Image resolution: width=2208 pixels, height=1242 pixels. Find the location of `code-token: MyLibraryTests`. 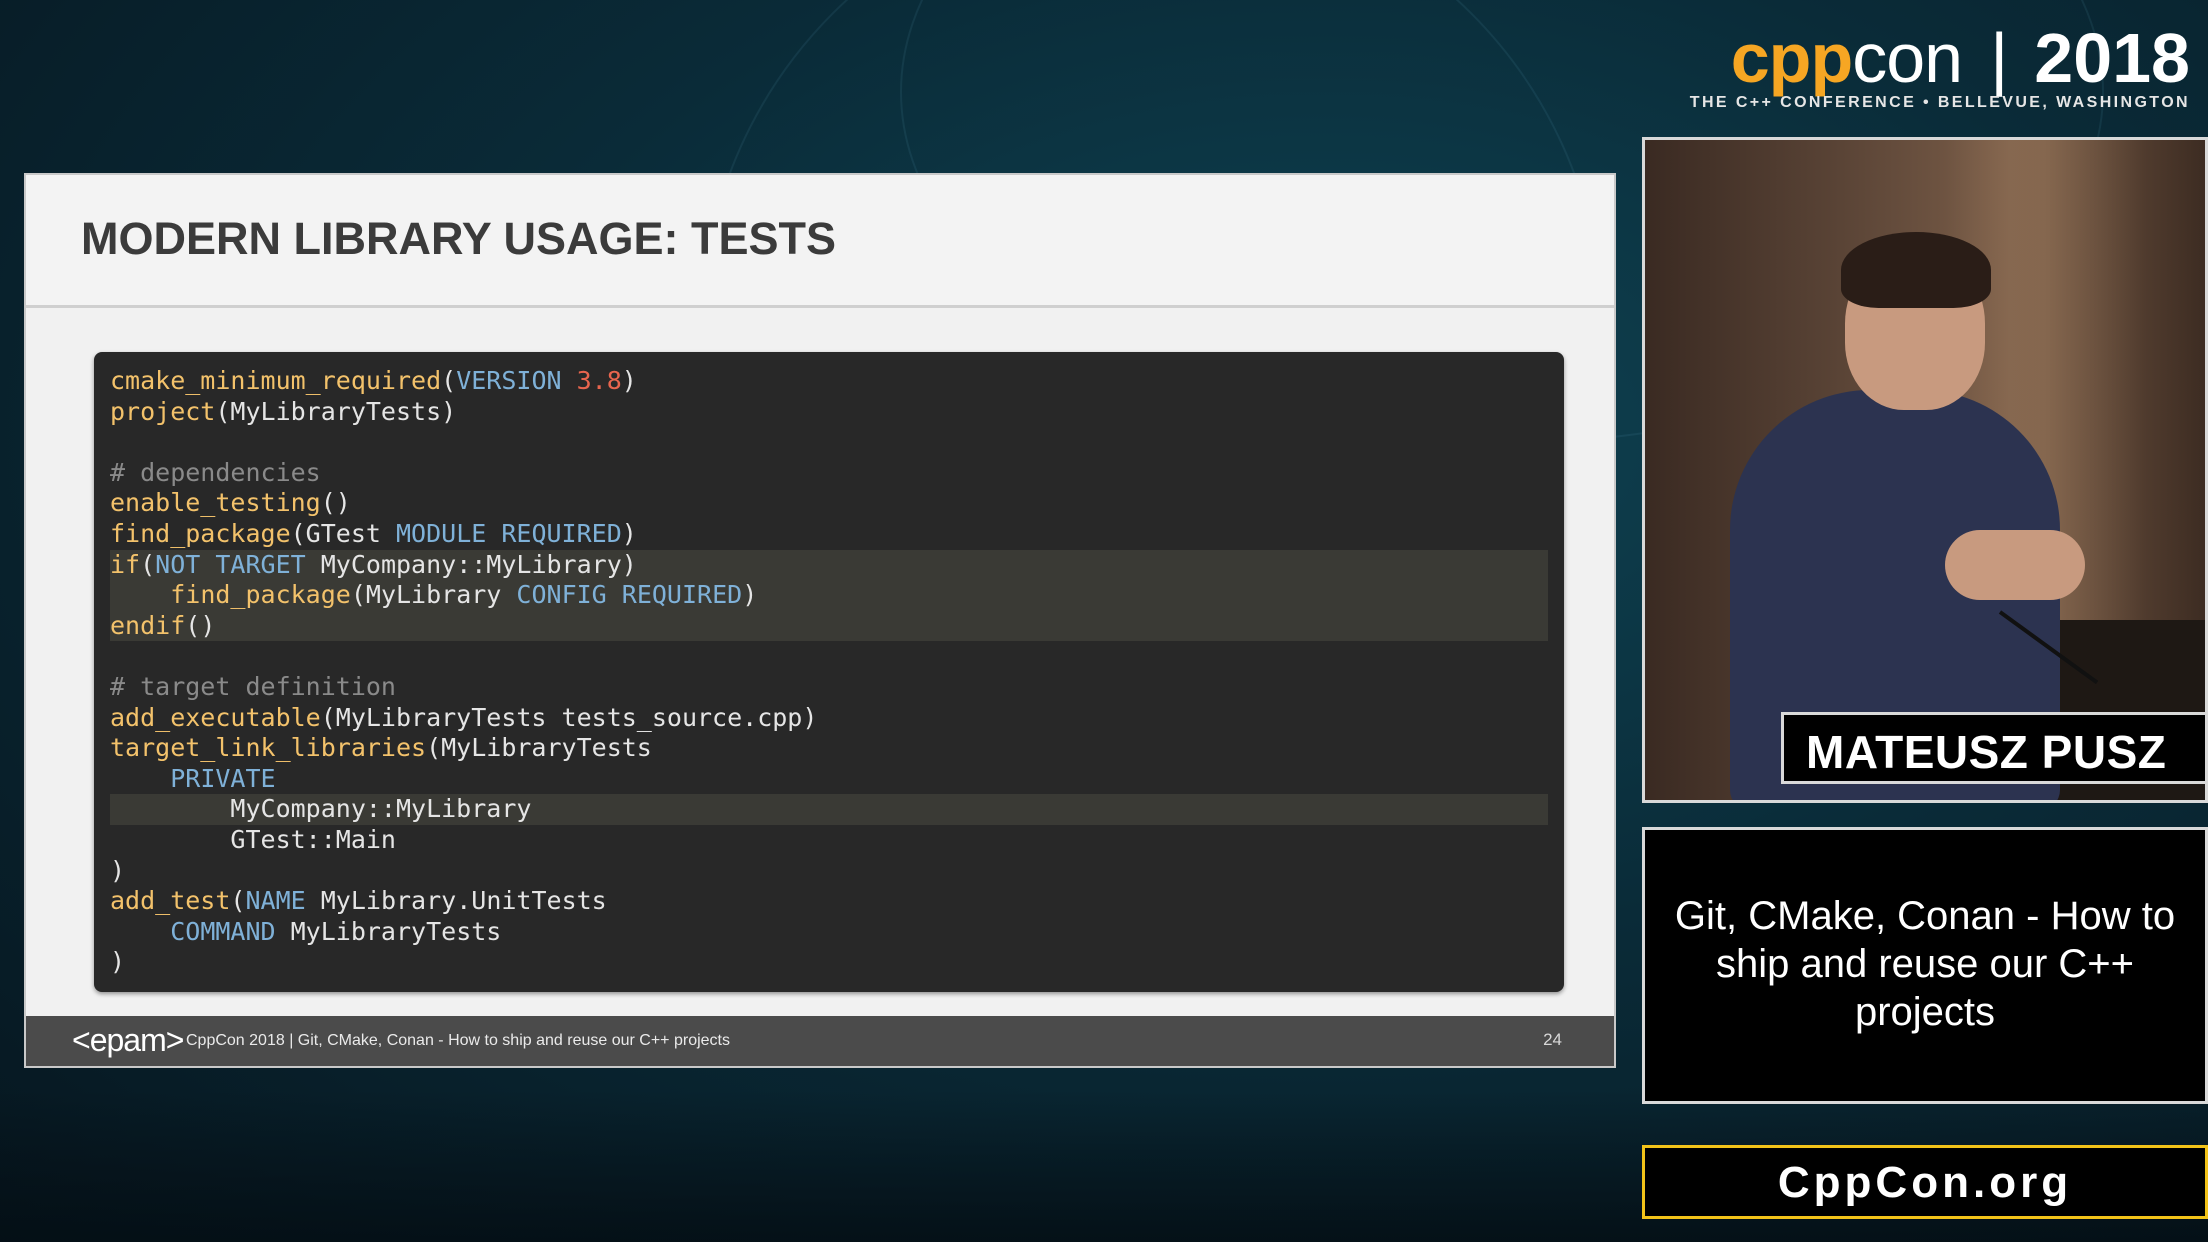

code-token: MyLibraryTests is located at coordinates (388, 931).